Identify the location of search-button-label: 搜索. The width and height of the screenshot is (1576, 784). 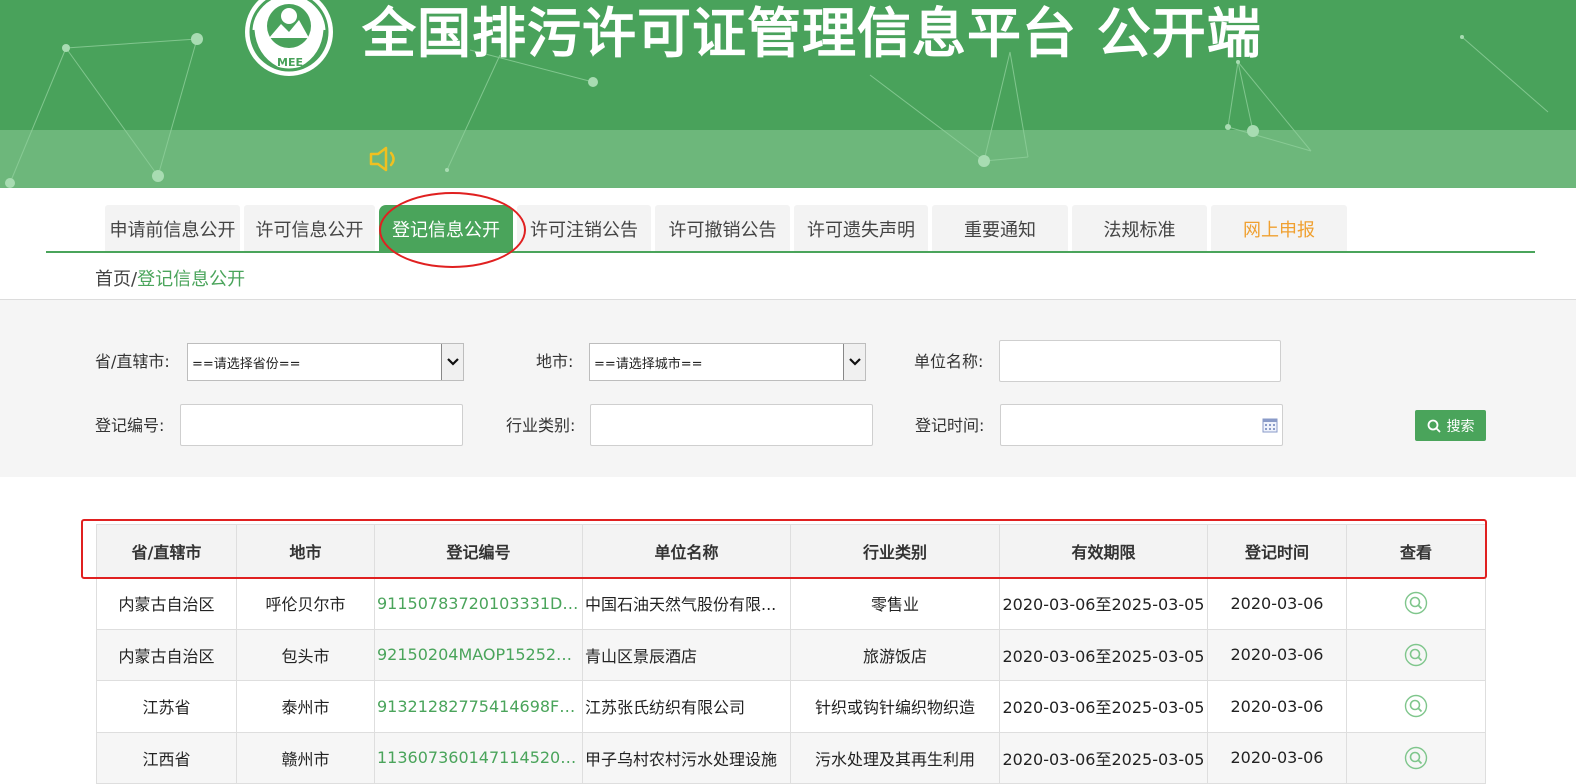
(1460, 426).